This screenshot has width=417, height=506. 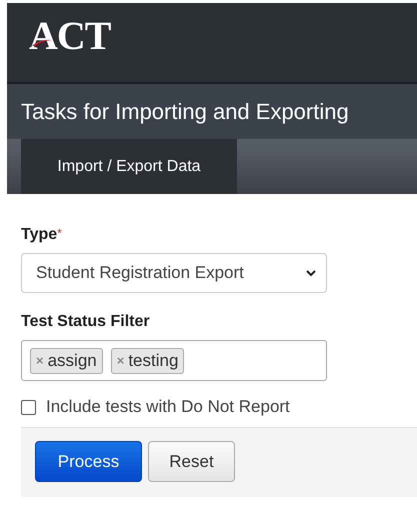 I want to click on tab: Import / Export Data, so click(x=129, y=166).